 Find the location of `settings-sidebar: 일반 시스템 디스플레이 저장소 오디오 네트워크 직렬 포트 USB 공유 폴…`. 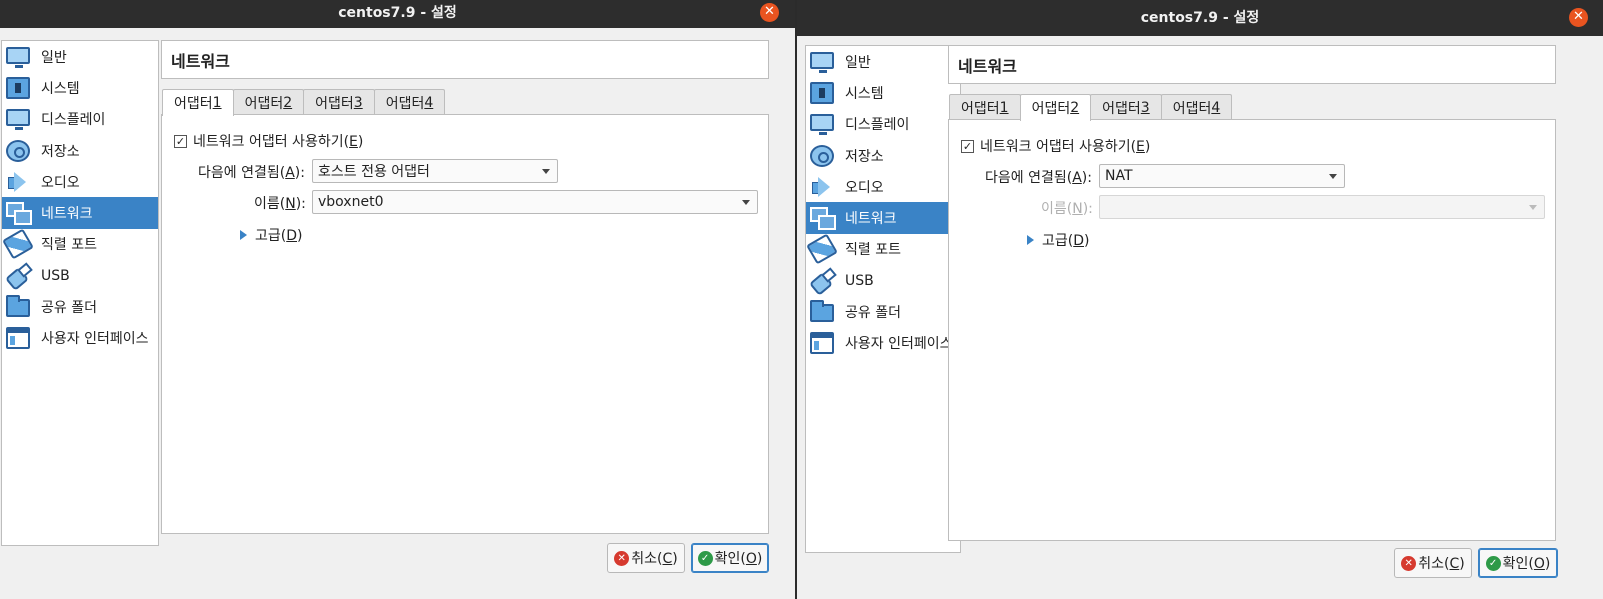

settings-sidebar: 일반 시스템 디스플레이 저장소 오디오 네트워크 직렬 포트 USB 공유 폴… is located at coordinates (80, 293).